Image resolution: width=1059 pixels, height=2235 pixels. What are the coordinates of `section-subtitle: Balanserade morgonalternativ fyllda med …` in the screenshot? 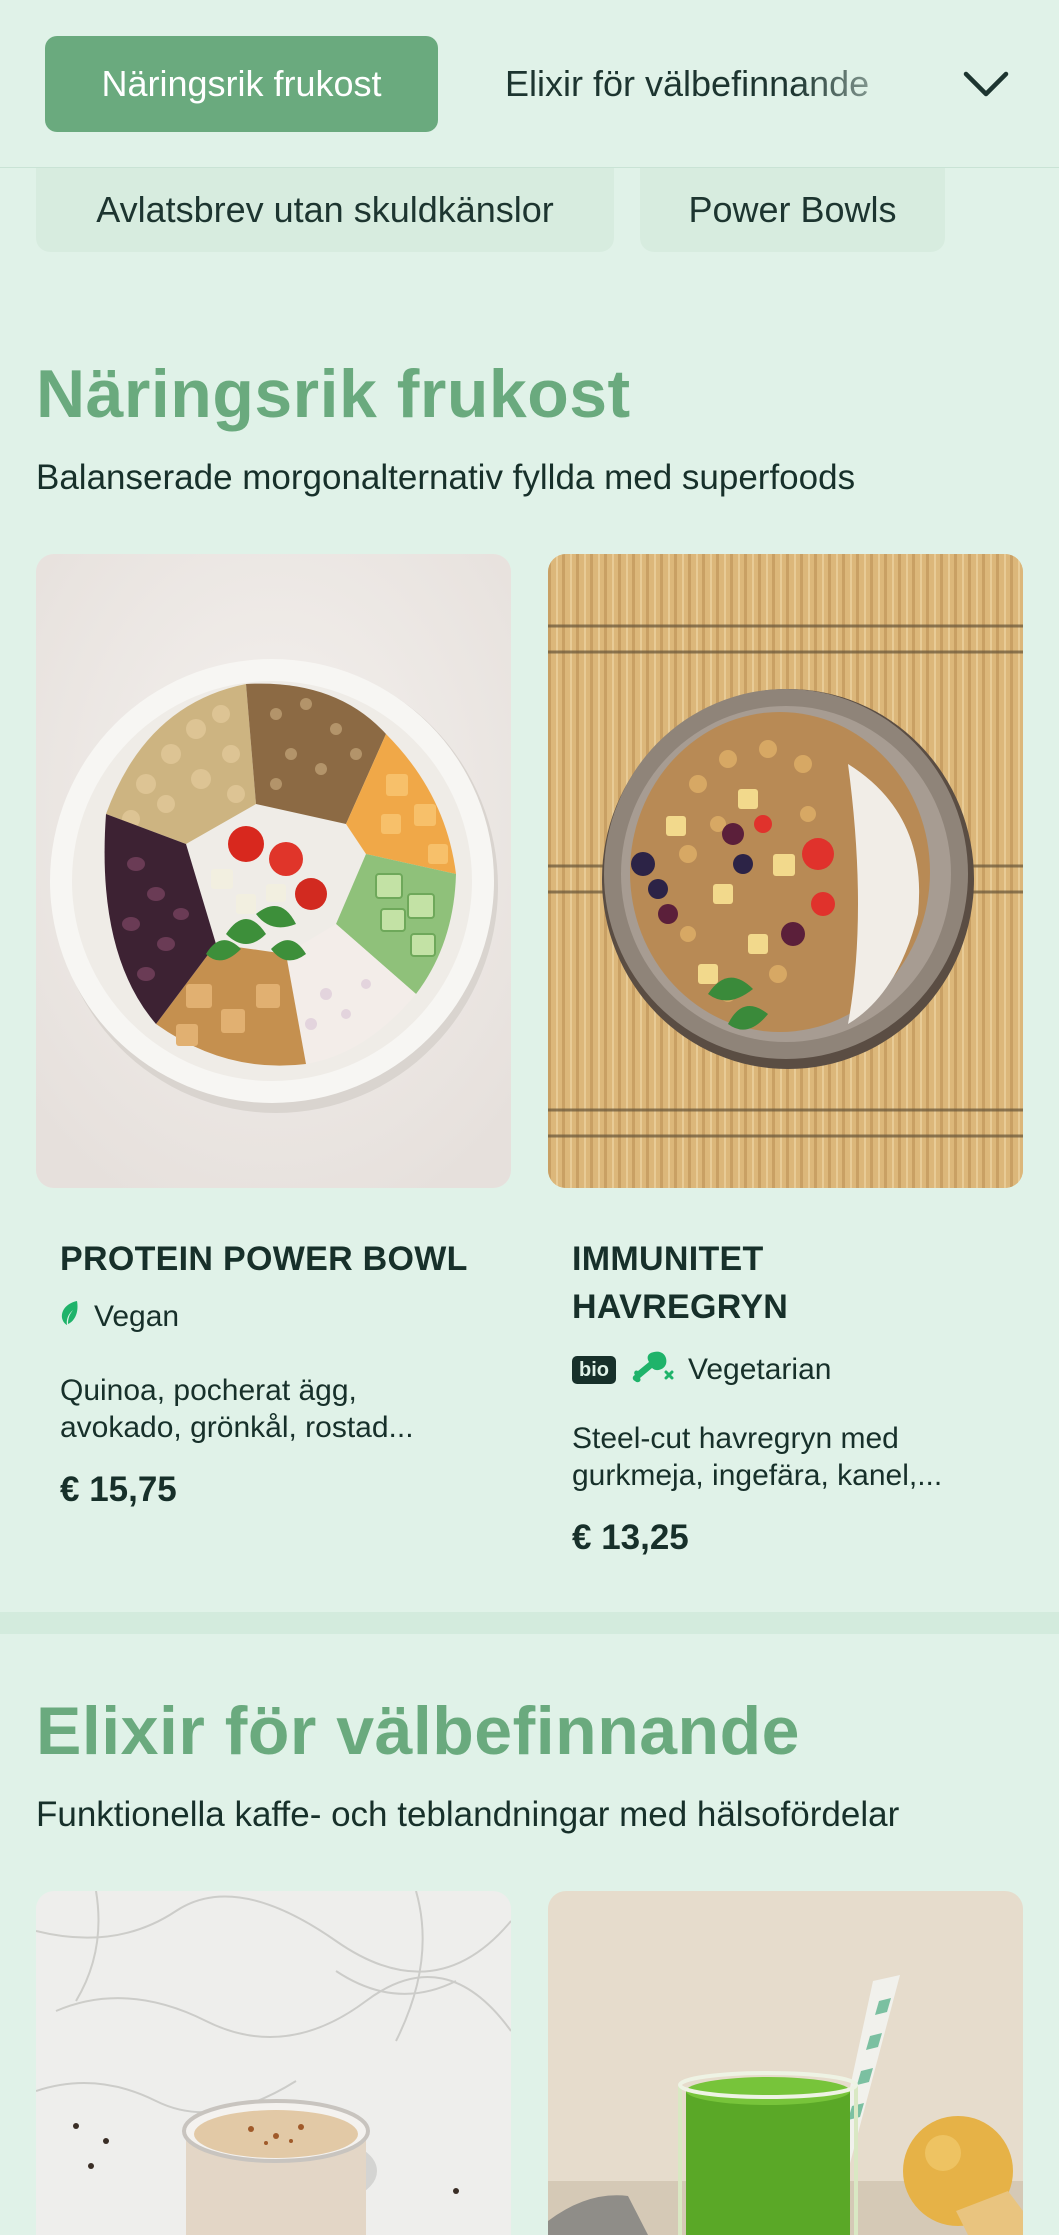 It's located at (446, 477).